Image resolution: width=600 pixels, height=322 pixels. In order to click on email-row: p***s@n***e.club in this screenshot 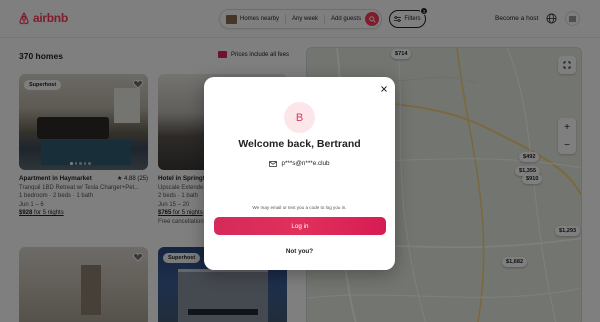, I will do `click(299, 163)`.